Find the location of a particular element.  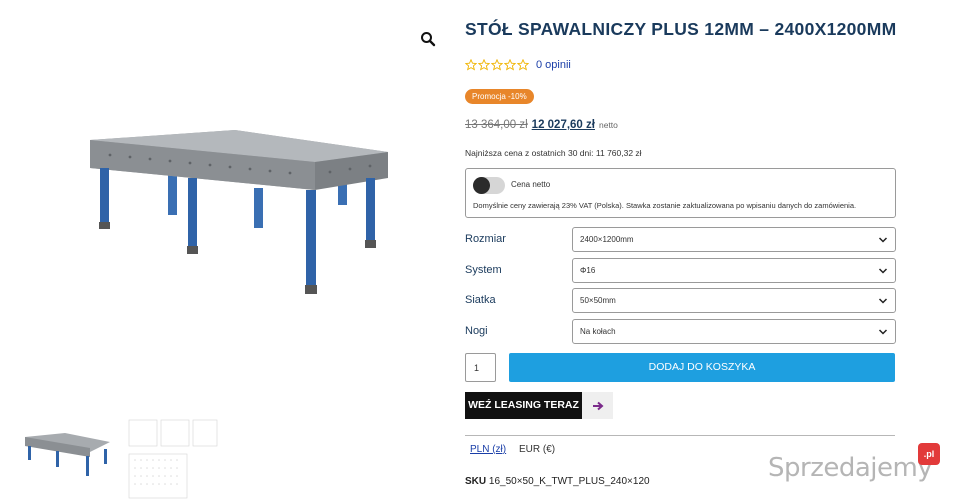

size-select: 2400×1200mm is located at coordinates (734, 239).